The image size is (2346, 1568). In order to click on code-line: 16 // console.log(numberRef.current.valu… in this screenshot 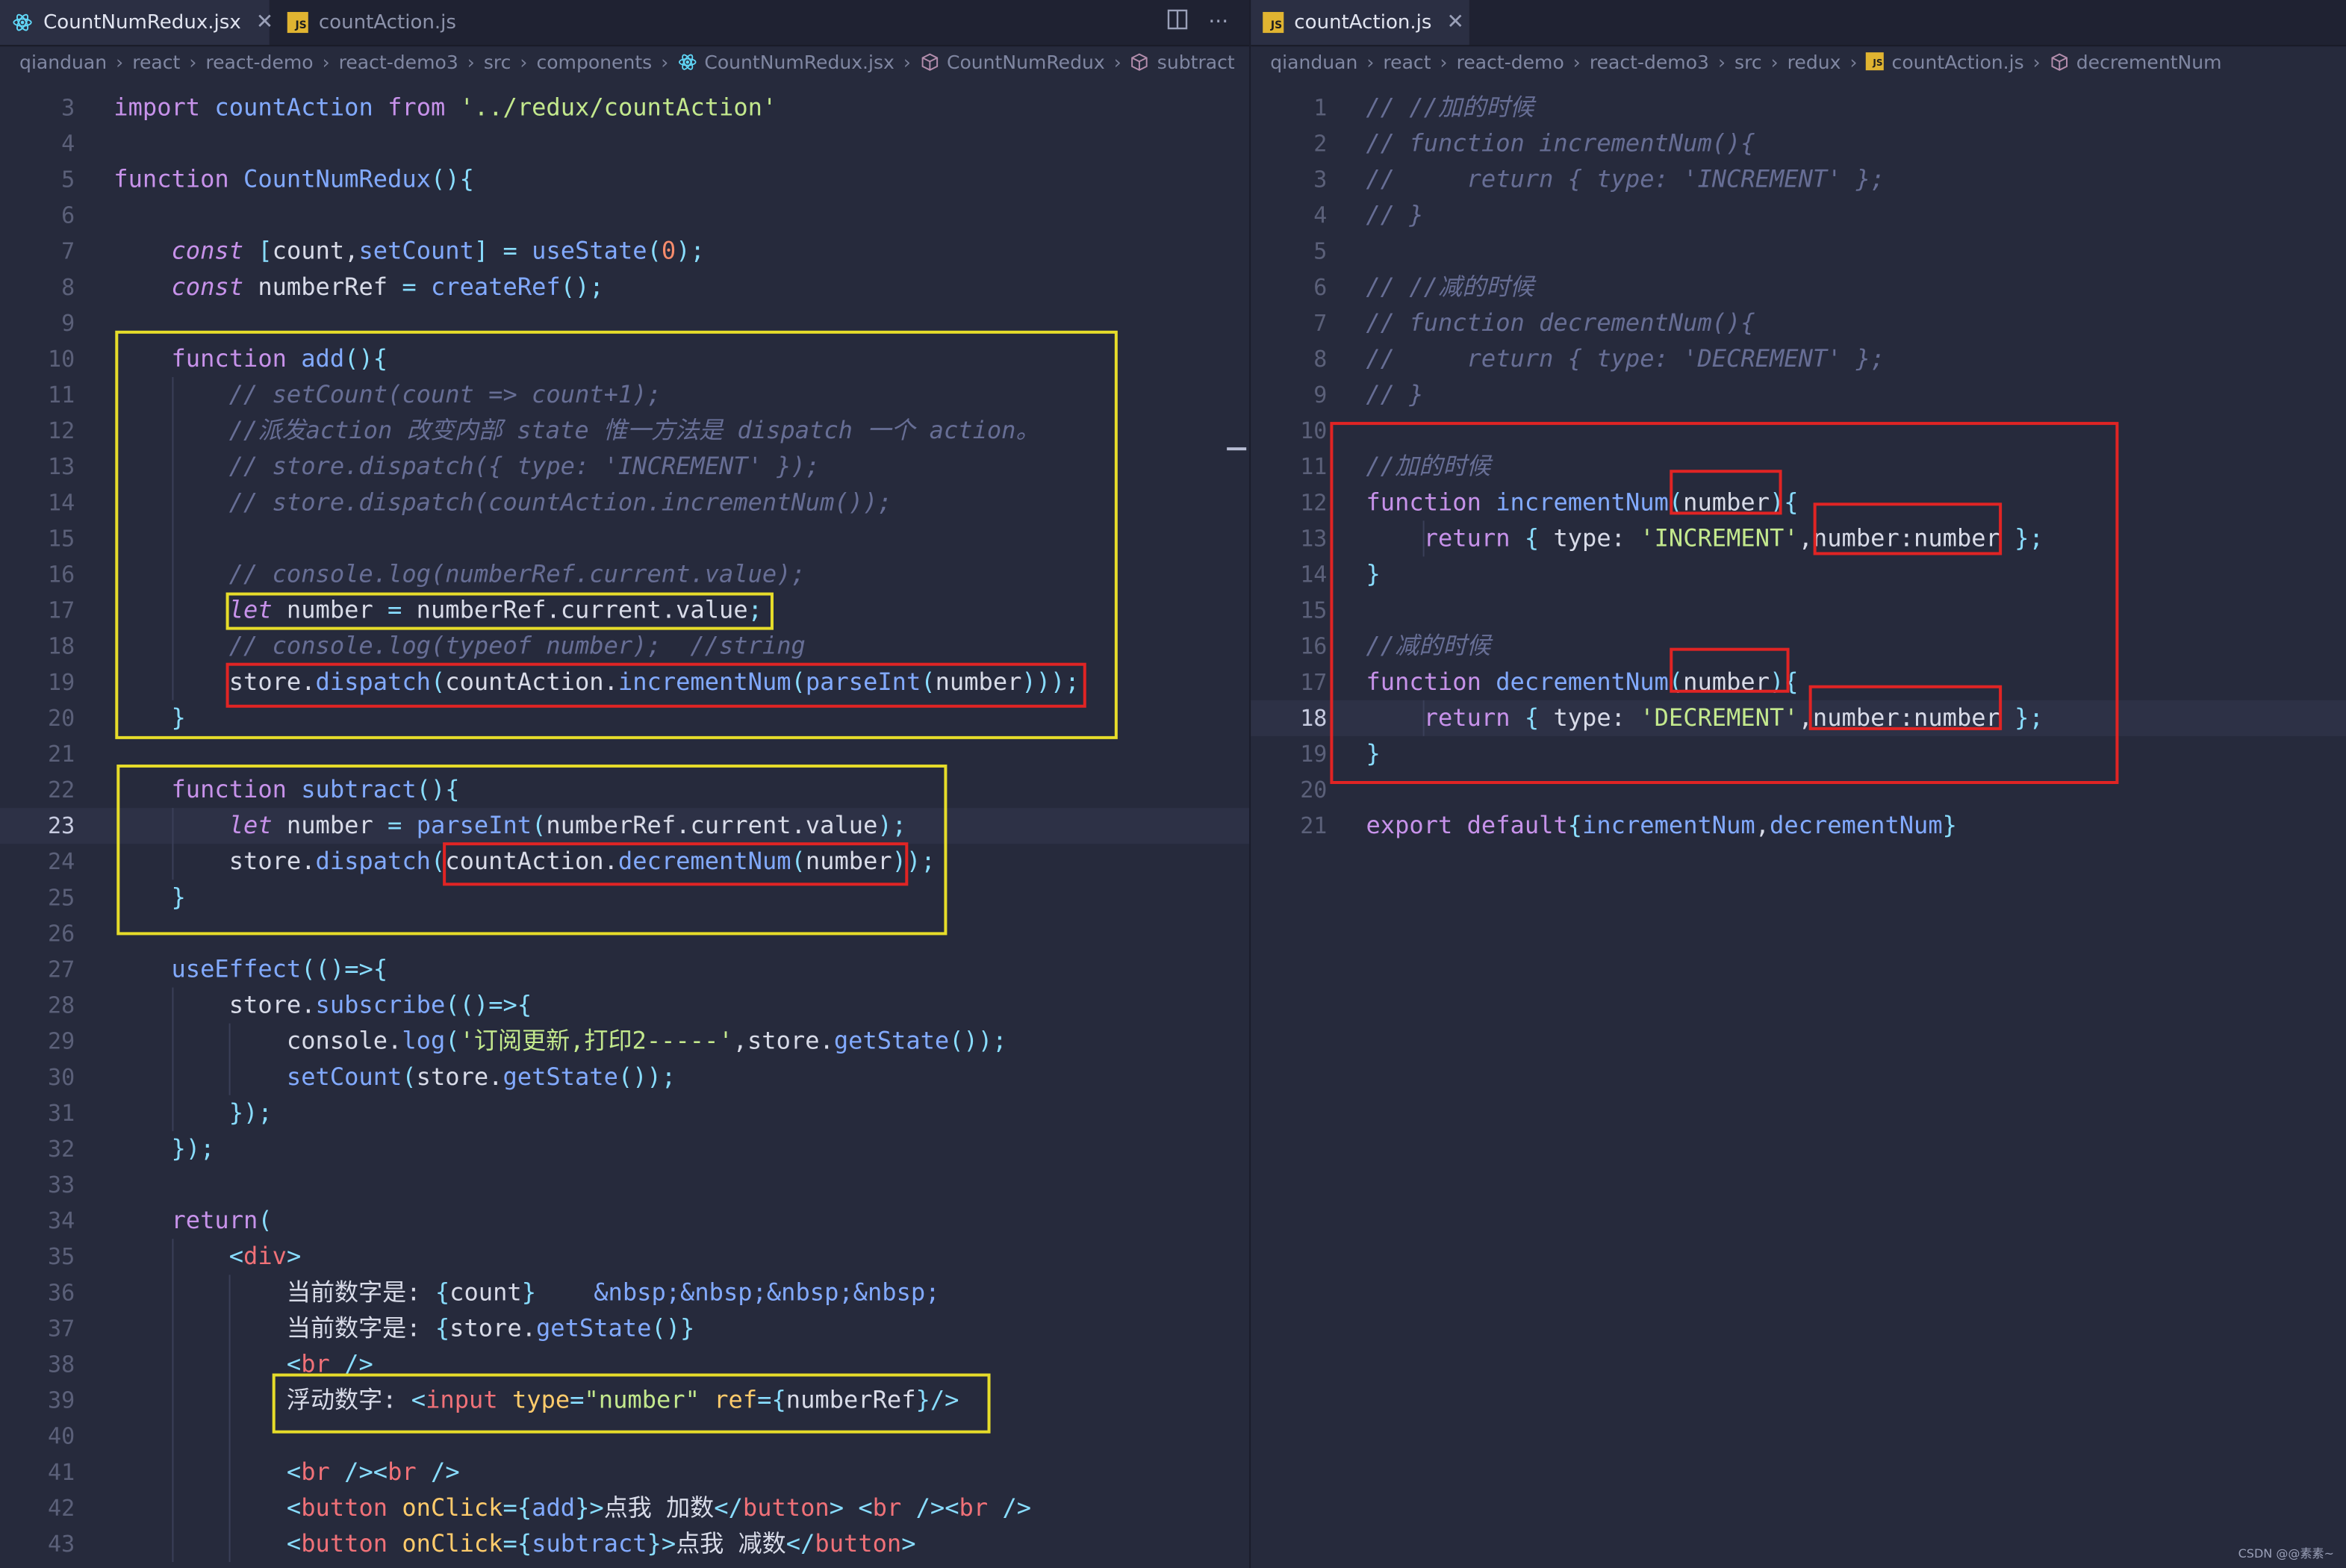, I will do `click(624, 574)`.